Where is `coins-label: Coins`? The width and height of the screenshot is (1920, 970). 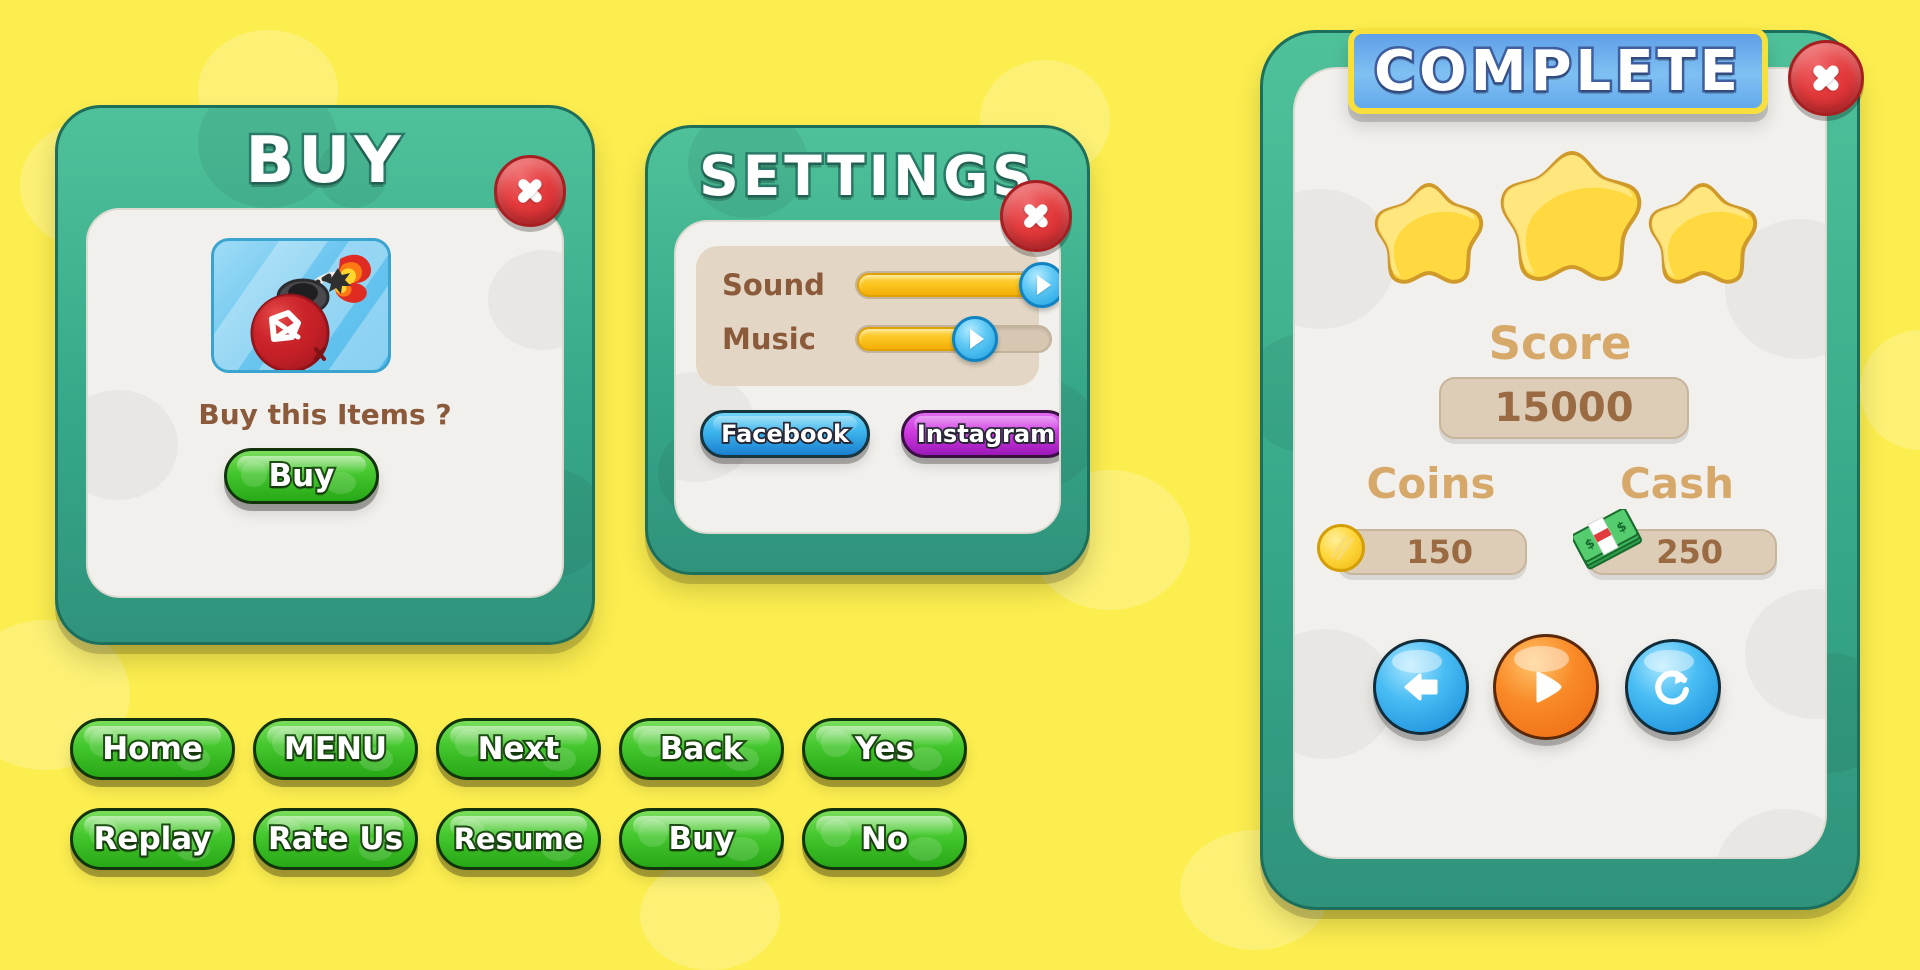
coins-label: Coins is located at coordinates (1431, 483).